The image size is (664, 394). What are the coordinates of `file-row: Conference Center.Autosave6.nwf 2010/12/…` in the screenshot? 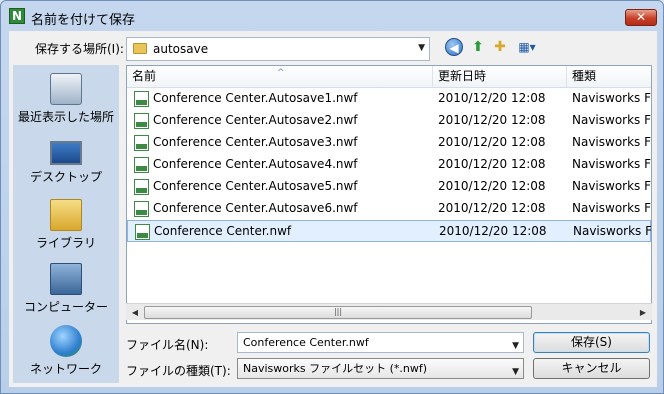 It's located at (389, 209).